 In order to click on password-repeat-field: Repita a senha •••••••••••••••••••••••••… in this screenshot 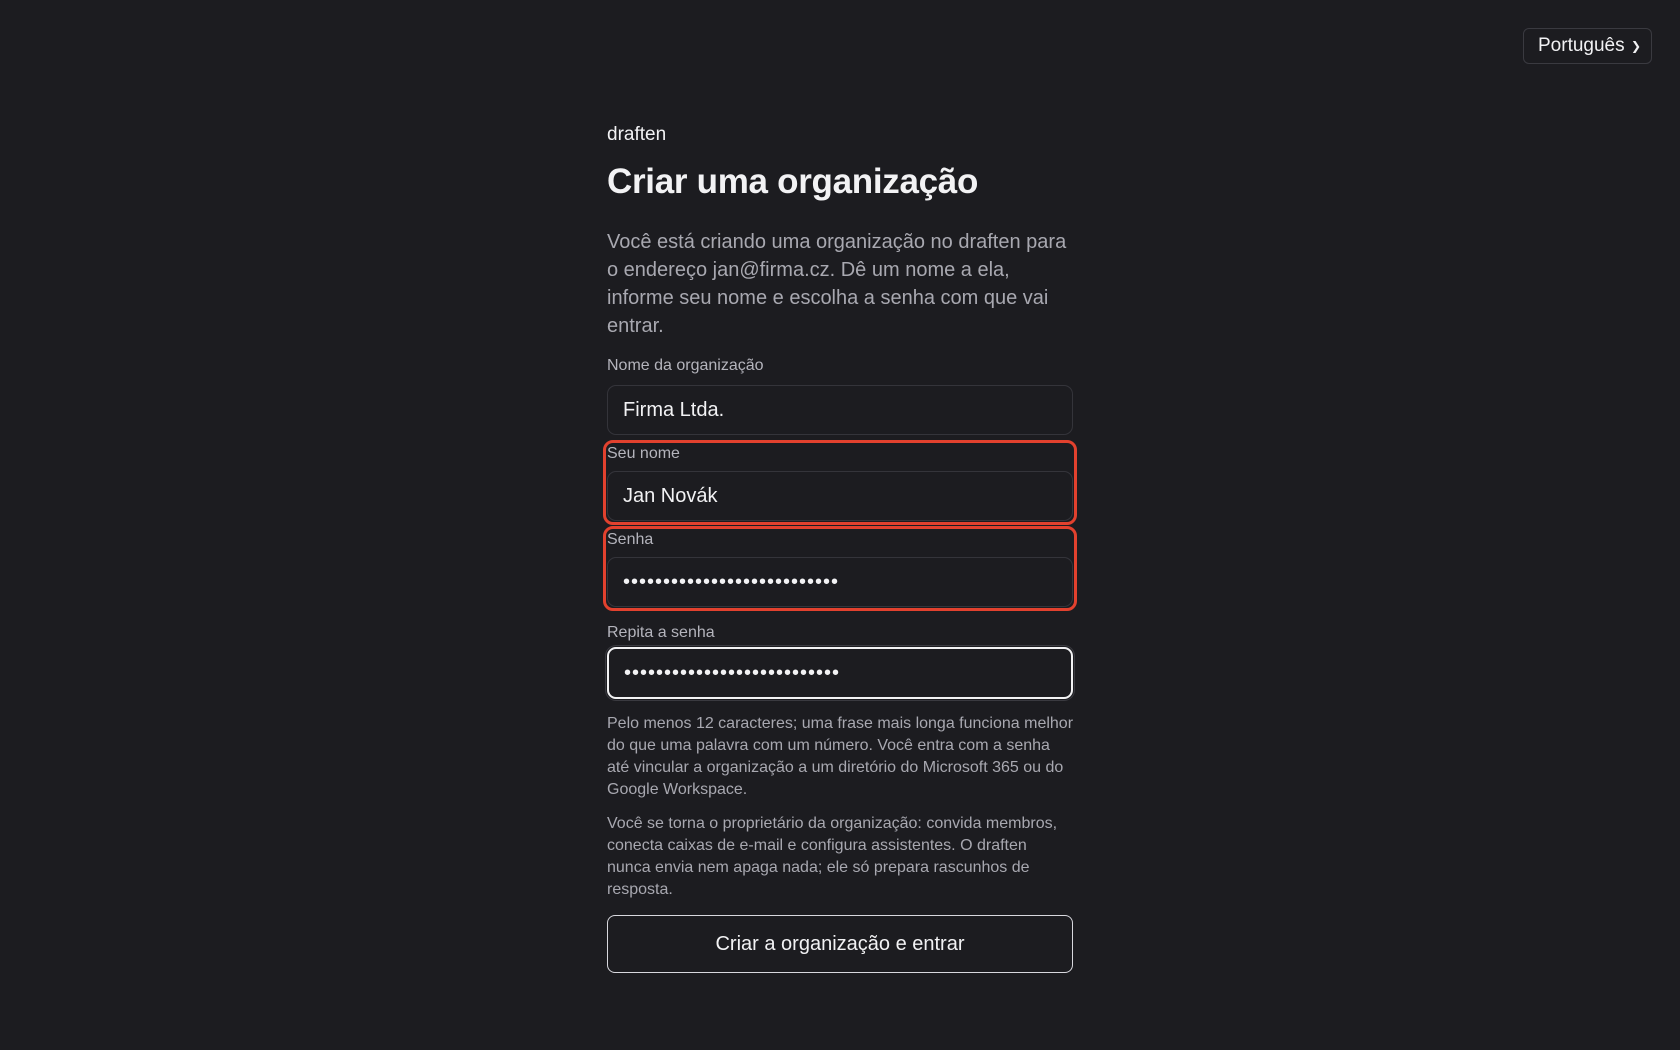, I will do `click(840, 661)`.